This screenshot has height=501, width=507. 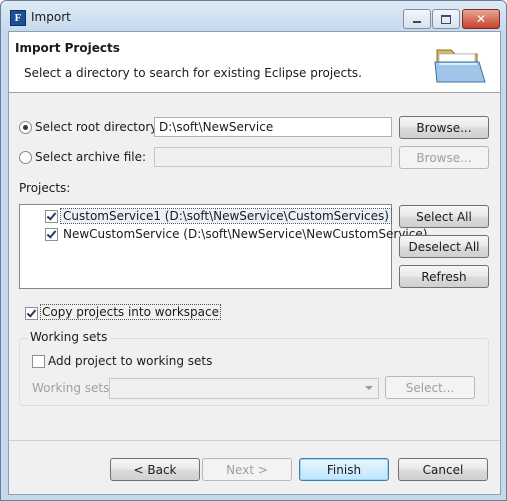 What do you see at coordinates (91, 157) in the screenshot?
I see `archive-file-label: Select archive file:` at bounding box center [91, 157].